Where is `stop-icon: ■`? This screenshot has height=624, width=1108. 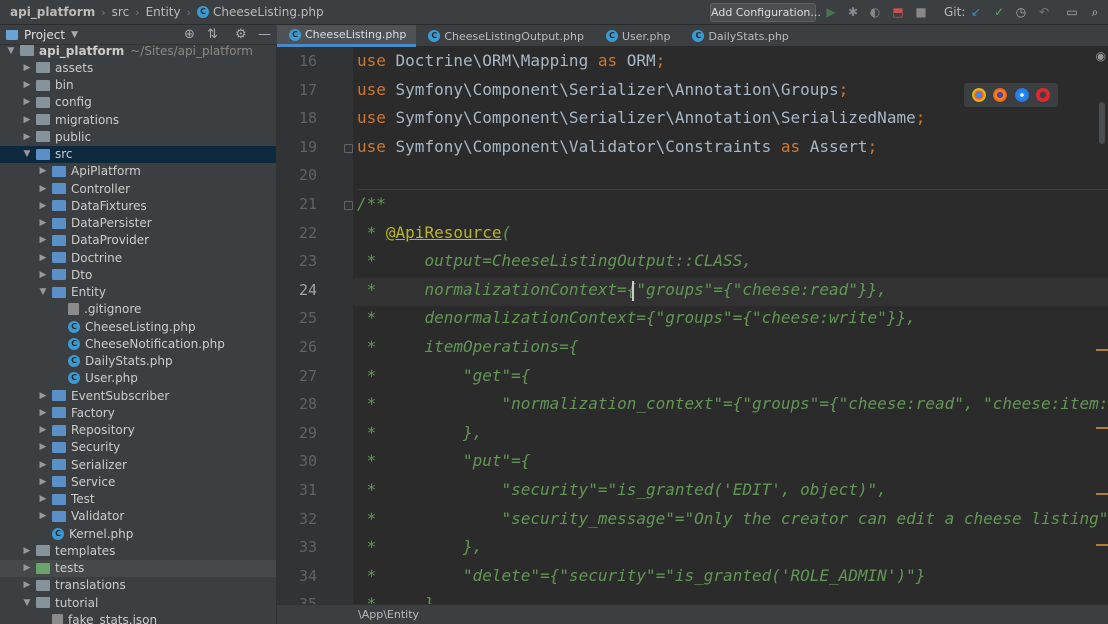
stop-icon: ■ is located at coordinates (921, 12).